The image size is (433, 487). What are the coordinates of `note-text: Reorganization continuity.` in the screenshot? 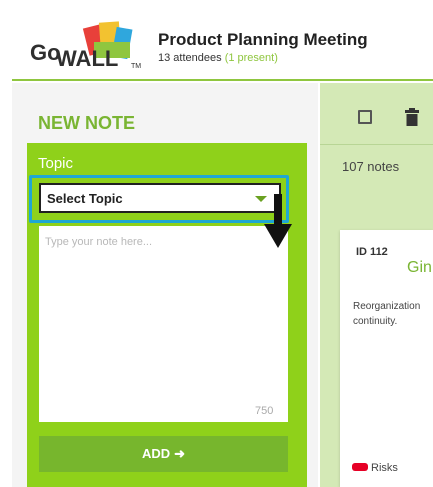 It's located at (387, 314).